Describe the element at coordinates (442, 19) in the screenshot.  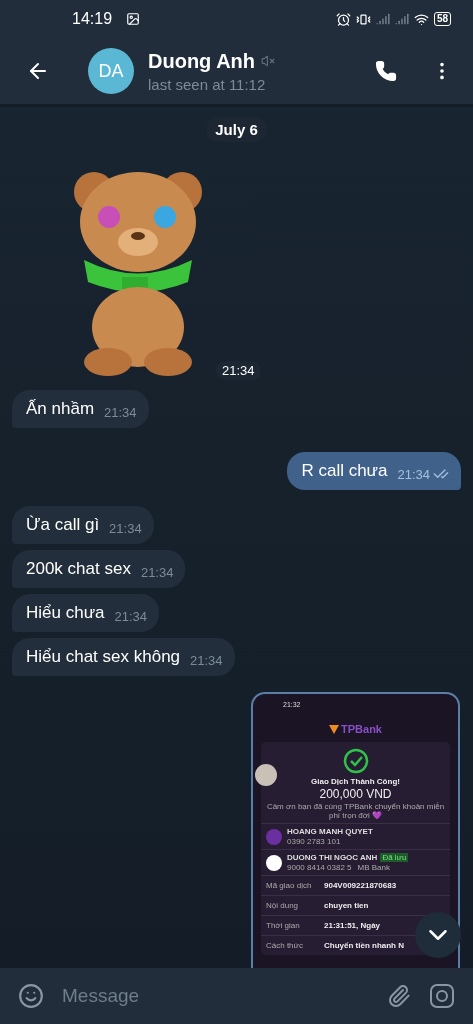
I see `battery-level: 58` at that location.